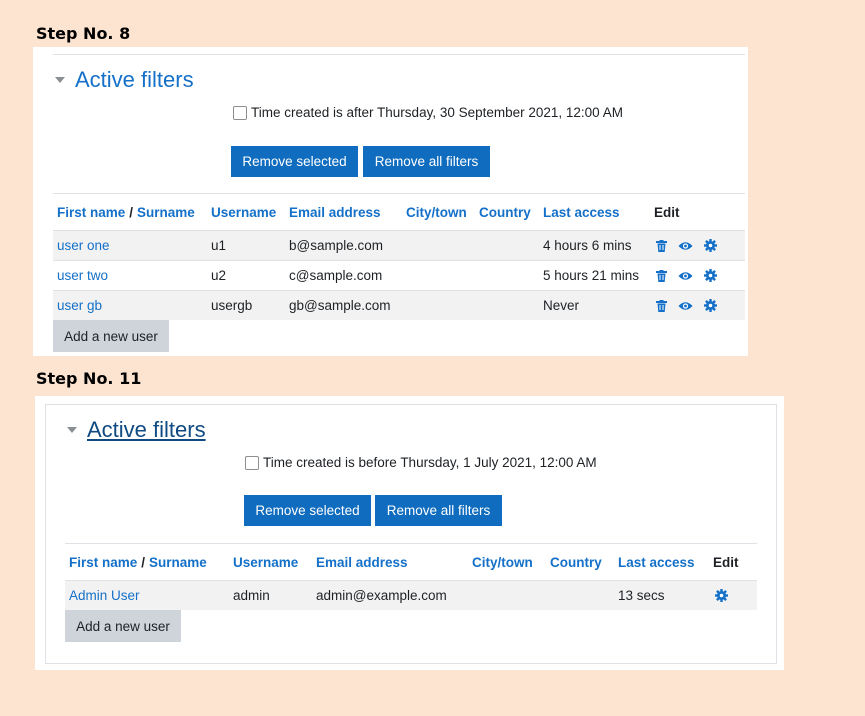  What do you see at coordinates (587, 245) in the screenshot?
I see `last-access-cell: 4 hours 6 mins` at bounding box center [587, 245].